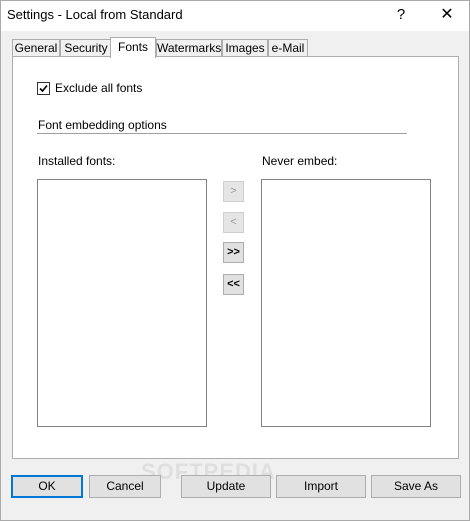 The image size is (470, 521). Describe the element at coordinates (288, 47) in the screenshot. I see `tab-email: e-Mail` at that location.